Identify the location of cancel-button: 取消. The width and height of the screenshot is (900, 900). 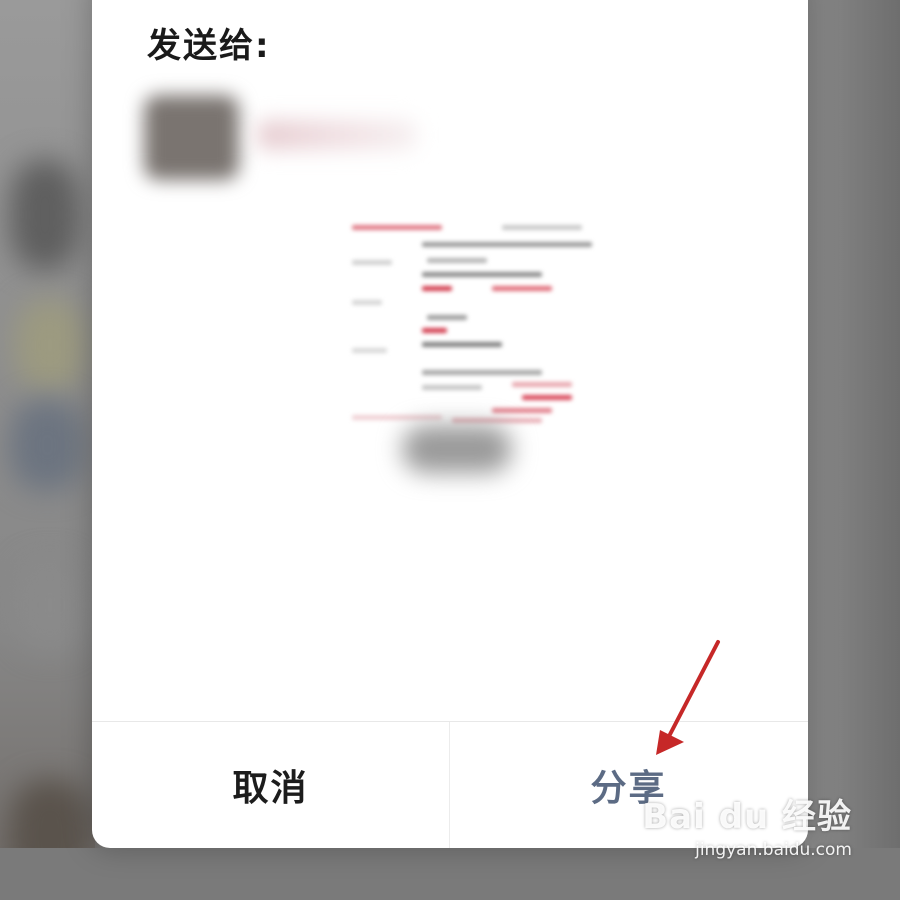
(270, 785).